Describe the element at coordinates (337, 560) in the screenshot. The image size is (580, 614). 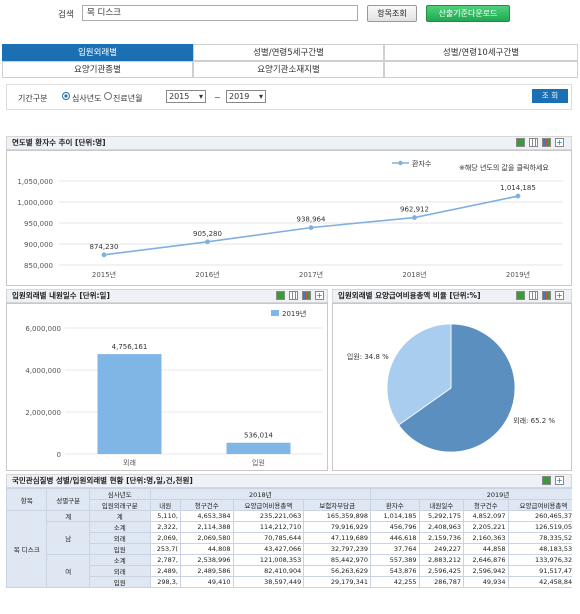
I see `value-cell: 85,442,970` at that location.